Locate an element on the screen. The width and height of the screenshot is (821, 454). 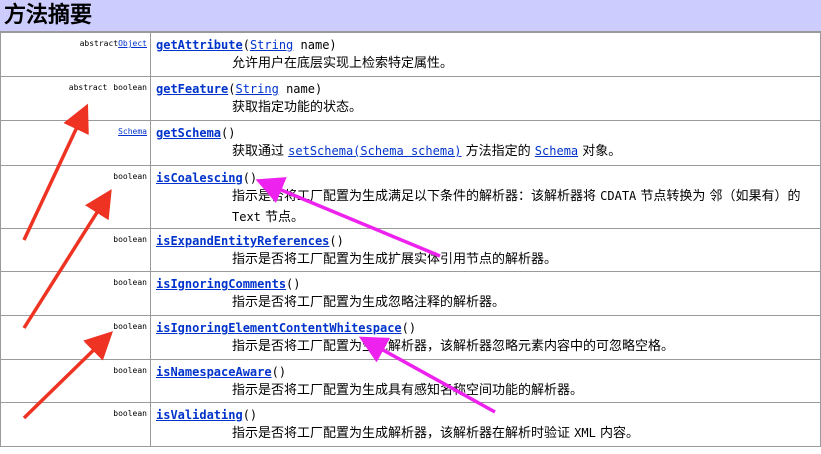
method-summary-title: 方法摘要 is located at coordinates (48, 15).